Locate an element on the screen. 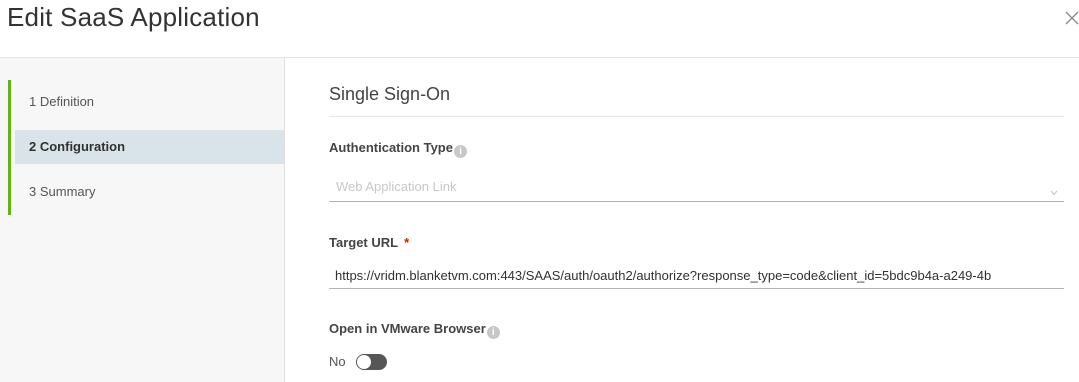 The image size is (1079, 382). step-definition: 1 Definition is located at coordinates (149, 102).